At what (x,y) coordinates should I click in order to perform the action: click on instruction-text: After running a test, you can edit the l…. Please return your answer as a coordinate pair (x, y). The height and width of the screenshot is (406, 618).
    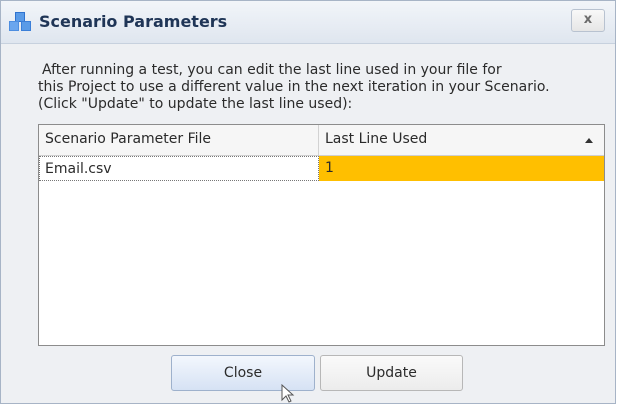
    Looking at the image, I should click on (322, 92).